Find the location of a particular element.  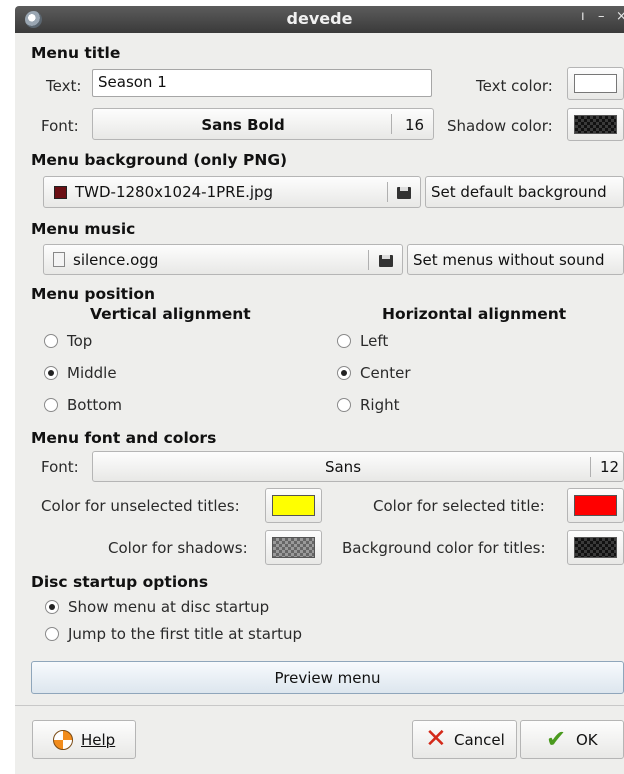

set-menus-without-sound-label: Set menus without sound is located at coordinates (509, 260).